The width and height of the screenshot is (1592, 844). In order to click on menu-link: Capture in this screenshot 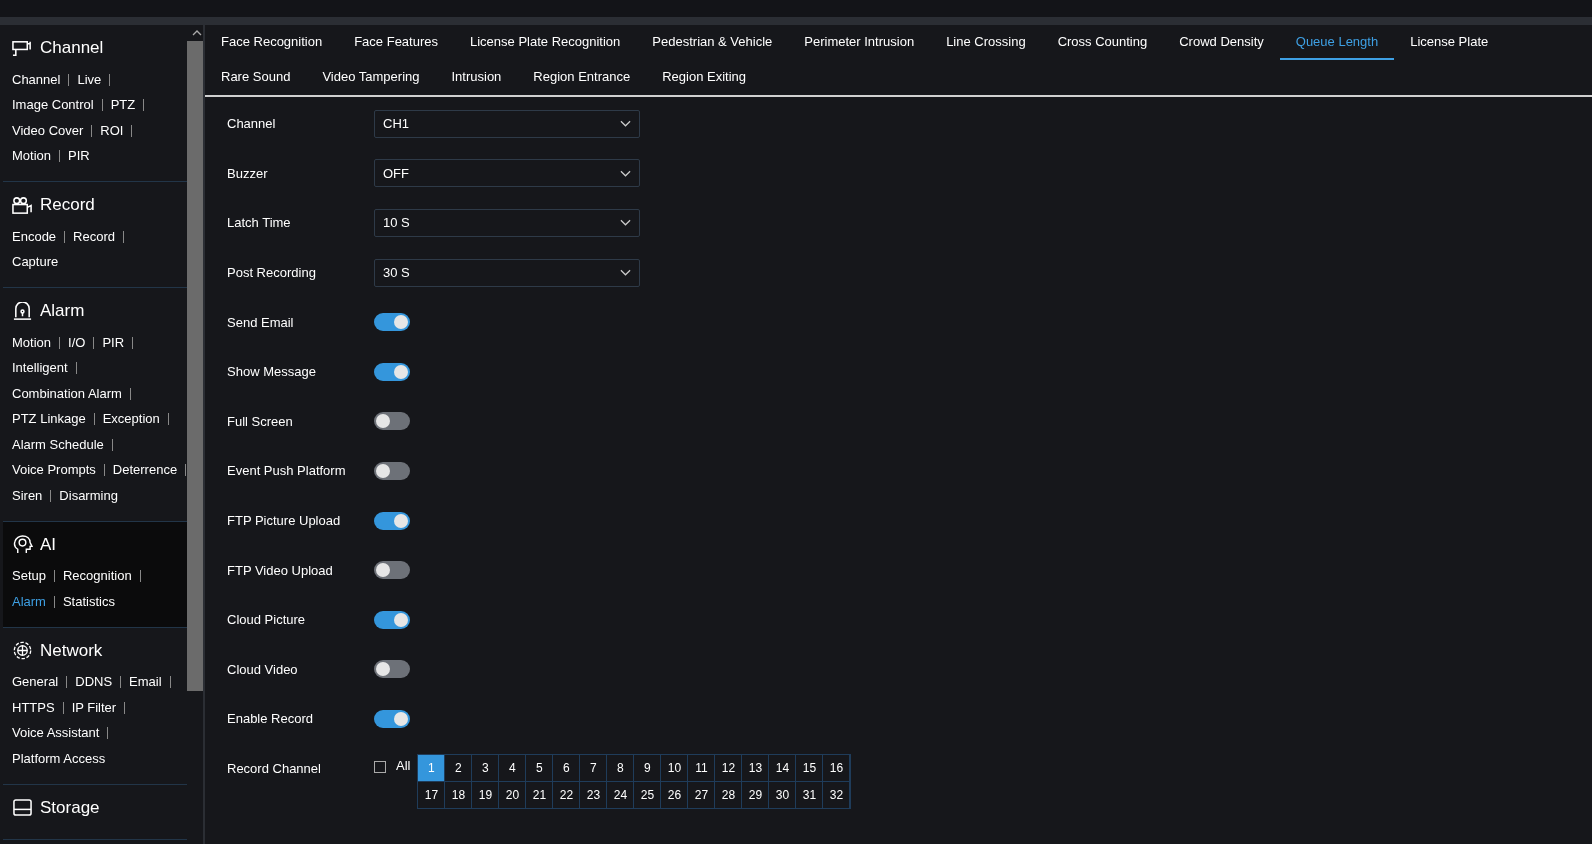, I will do `click(35, 262)`.